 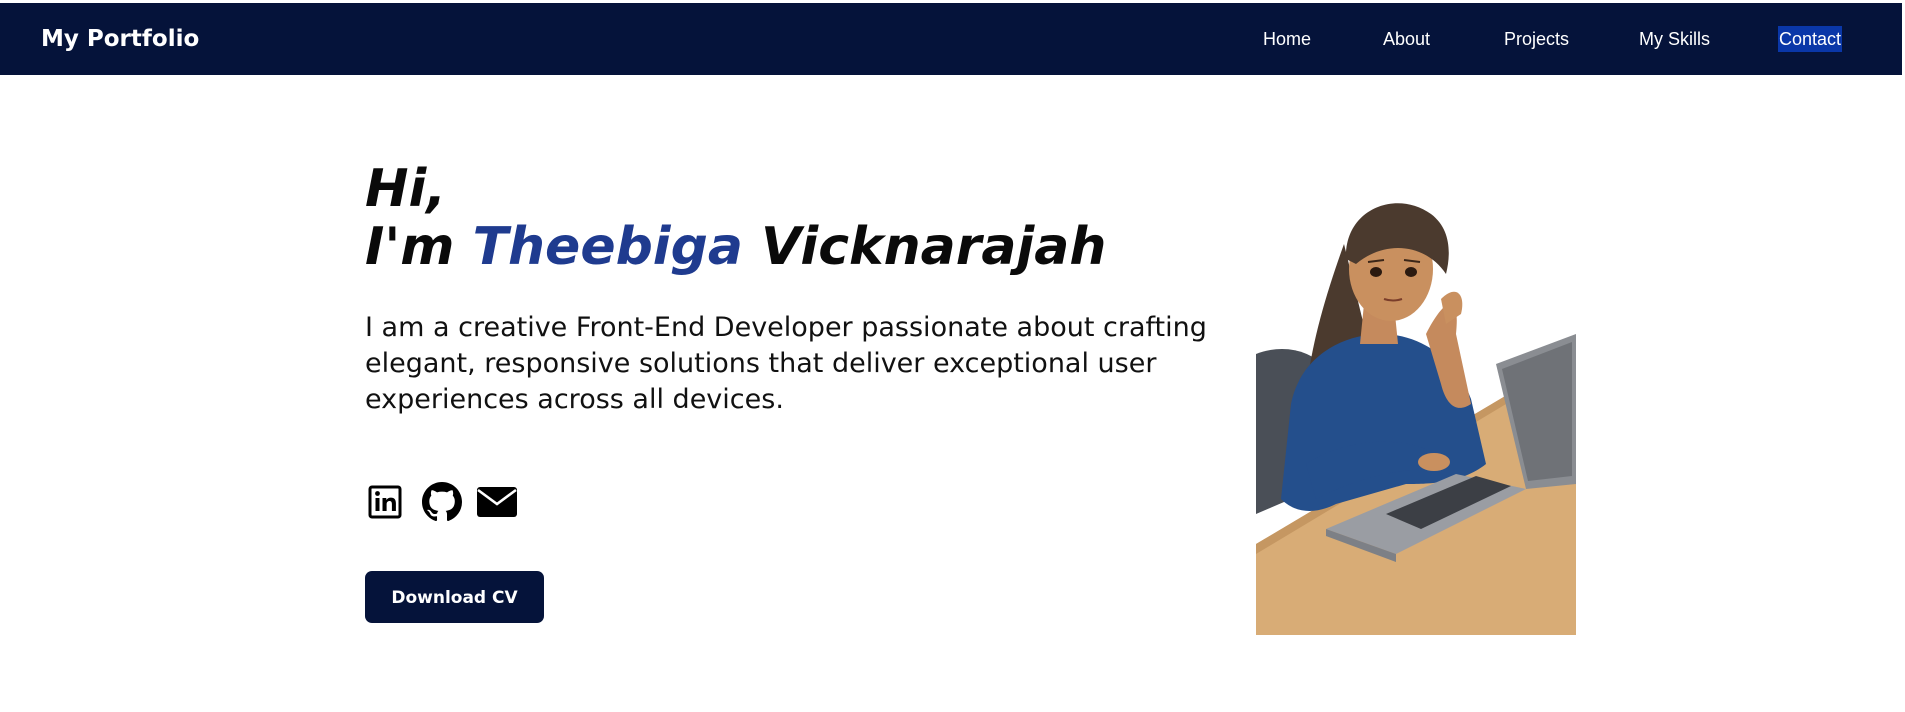 What do you see at coordinates (924, 247) in the screenshot?
I see `last-name: Vicknarajah` at bounding box center [924, 247].